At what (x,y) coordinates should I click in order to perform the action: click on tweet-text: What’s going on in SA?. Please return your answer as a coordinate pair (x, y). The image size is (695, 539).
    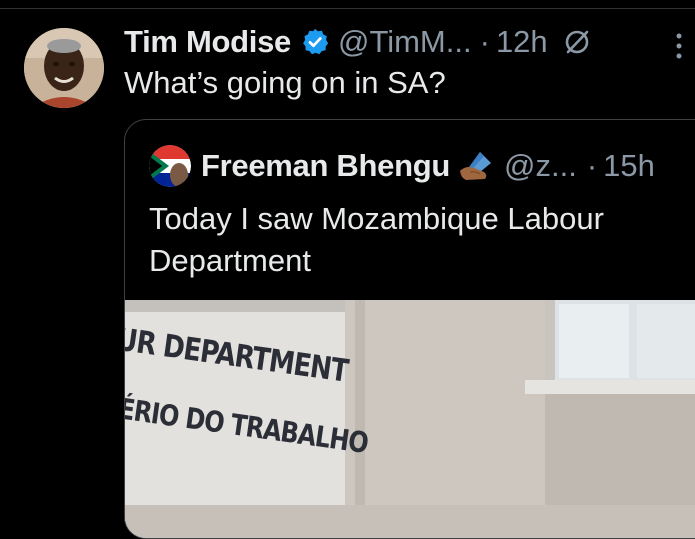
    Looking at the image, I should click on (285, 82).